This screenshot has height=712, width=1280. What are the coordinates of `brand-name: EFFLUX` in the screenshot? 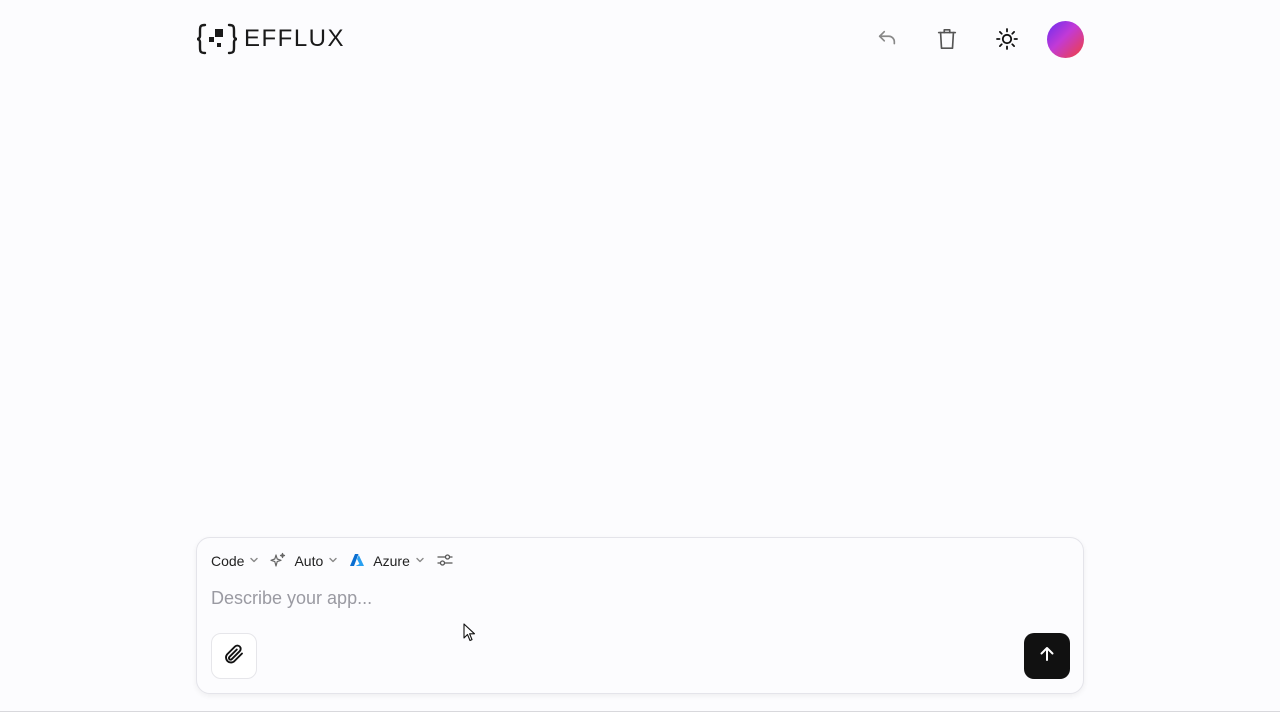 It's located at (295, 38).